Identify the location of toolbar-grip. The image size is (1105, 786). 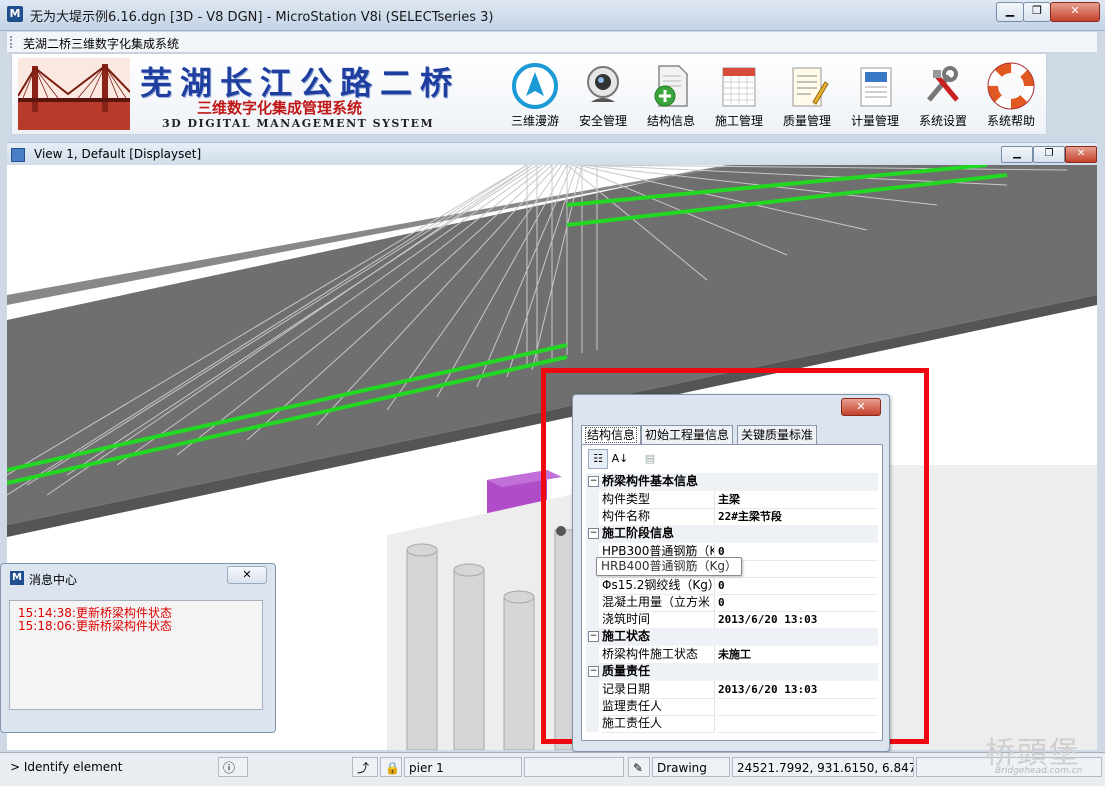
(12, 42).